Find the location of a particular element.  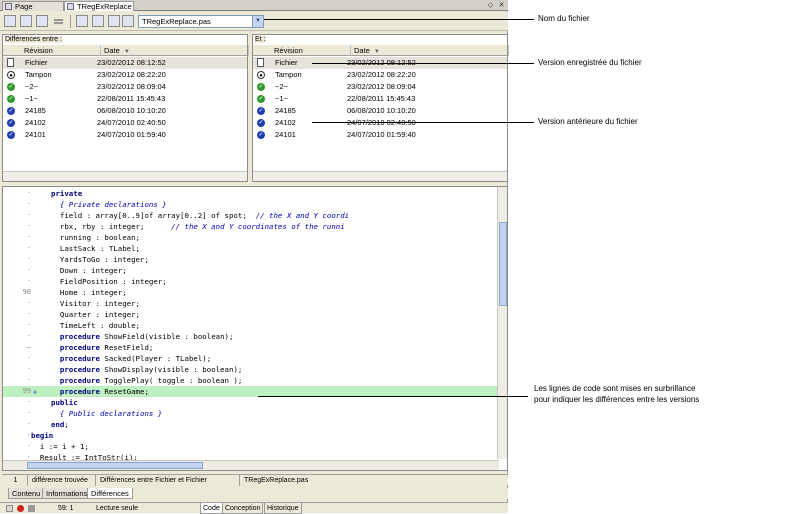

code-line: · FieldPosition : integer; is located at coordinates (251, 281).